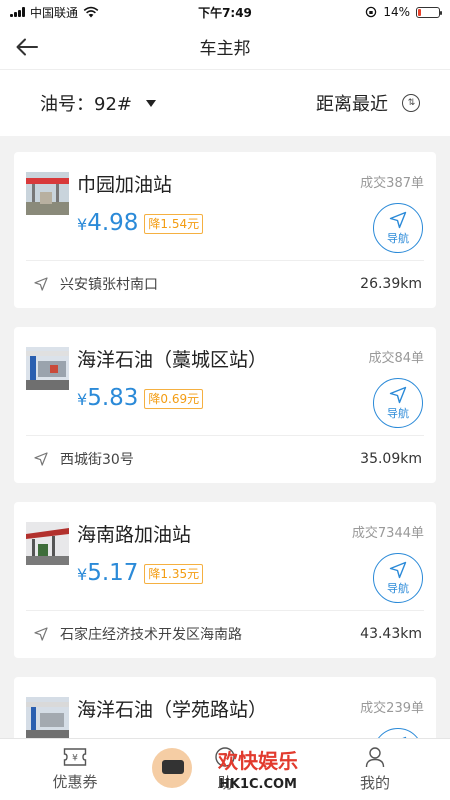  Describe the element at coordinates (151, 634) in the screenshot. I see `station-address: 石家庄经济技术开发区海南路` at that location.